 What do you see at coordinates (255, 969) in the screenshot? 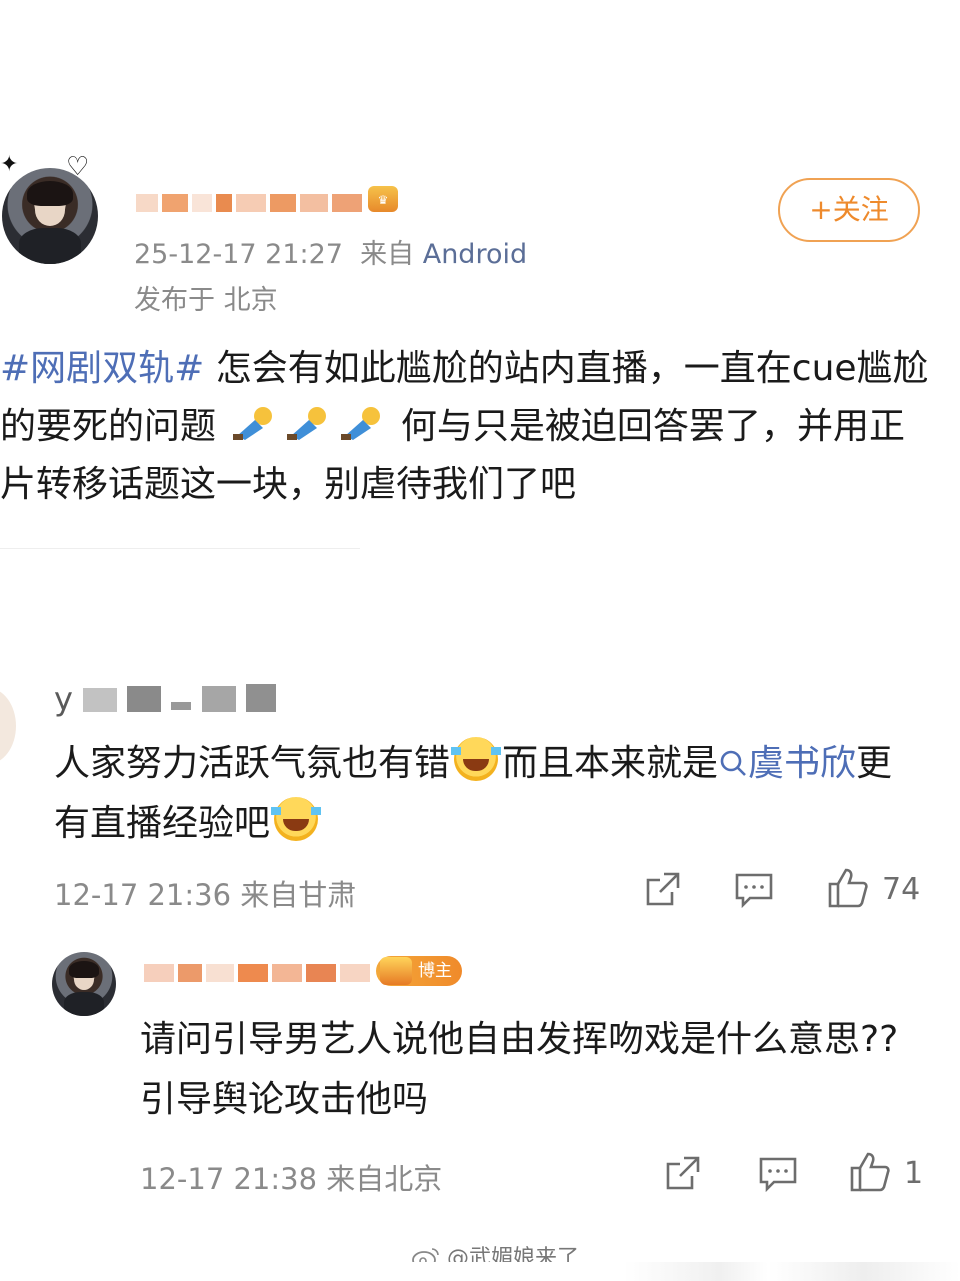
I see `comment-2-author-name` at bounding box center [255, 969].